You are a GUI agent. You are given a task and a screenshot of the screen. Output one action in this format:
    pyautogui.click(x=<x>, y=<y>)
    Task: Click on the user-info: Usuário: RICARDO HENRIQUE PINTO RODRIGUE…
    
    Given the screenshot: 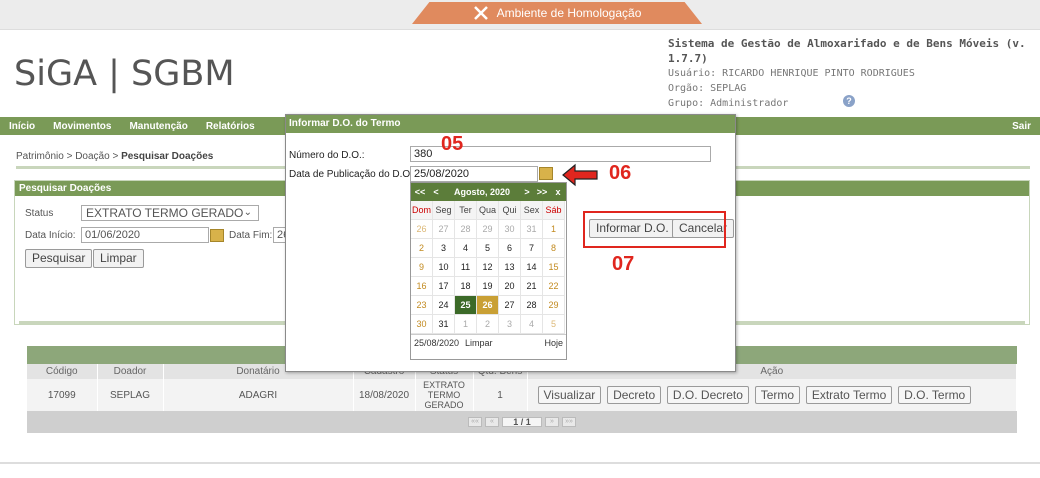 What is the action you would take?
    pyautogui.click(x=791, y=73)
    